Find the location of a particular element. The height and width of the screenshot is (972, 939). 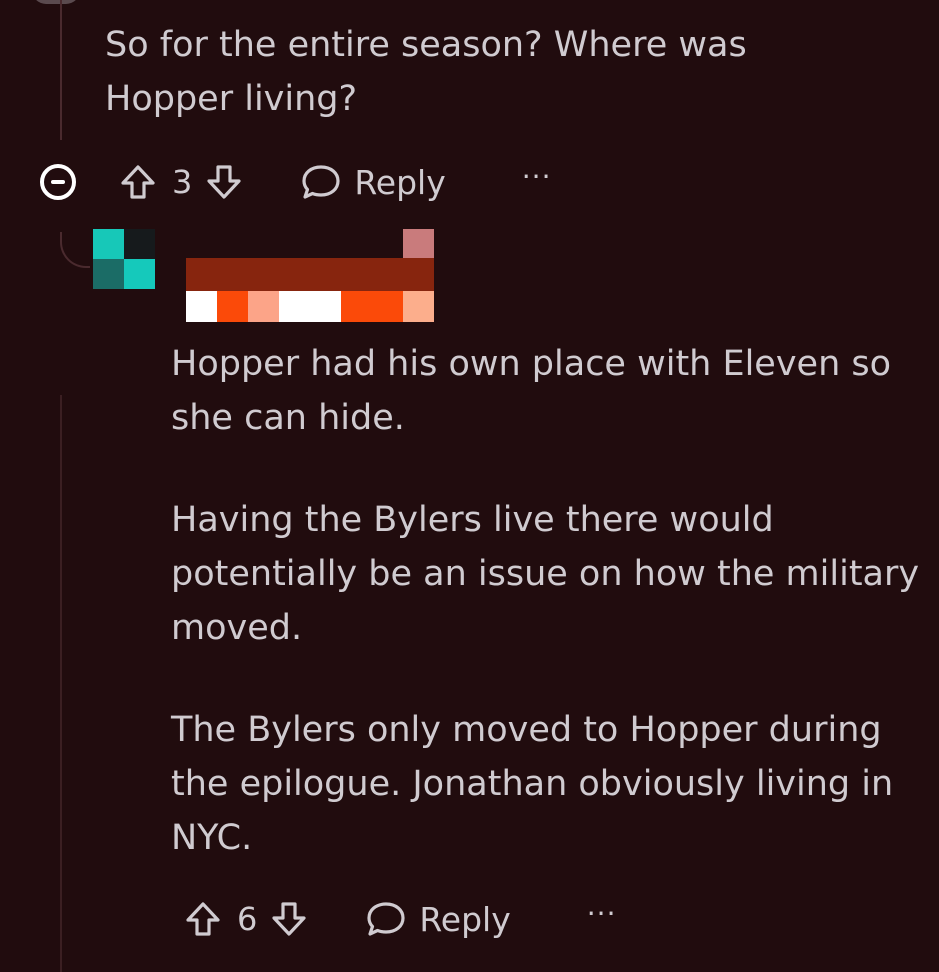

parent-avatar is located at coordinates (56, 2).